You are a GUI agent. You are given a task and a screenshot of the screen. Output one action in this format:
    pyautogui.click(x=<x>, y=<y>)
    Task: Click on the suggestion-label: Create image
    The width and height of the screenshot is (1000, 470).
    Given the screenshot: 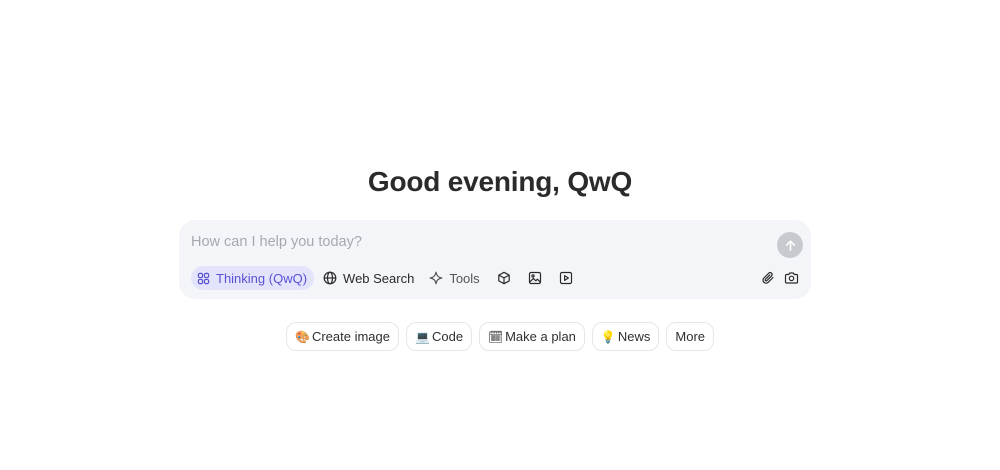 What is the action you would take?
    pyautogui.click(x=350, y=336)
    